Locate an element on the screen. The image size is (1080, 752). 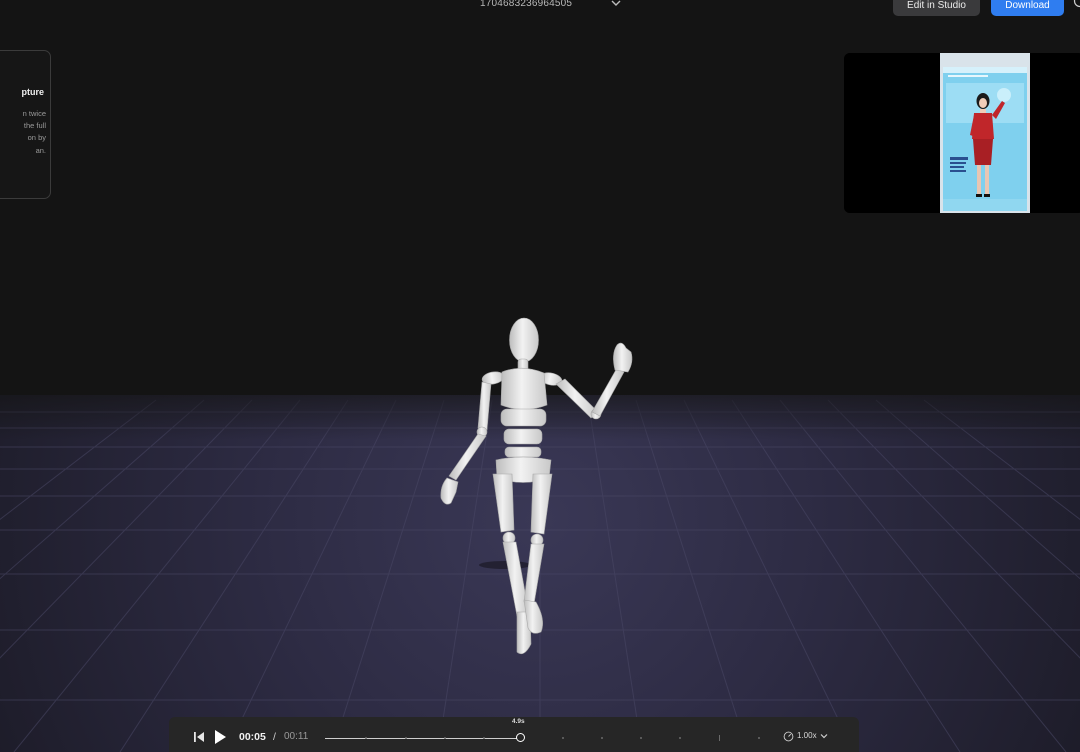
playback-speed-select: 1.00x is located at coordinates (808, 737).